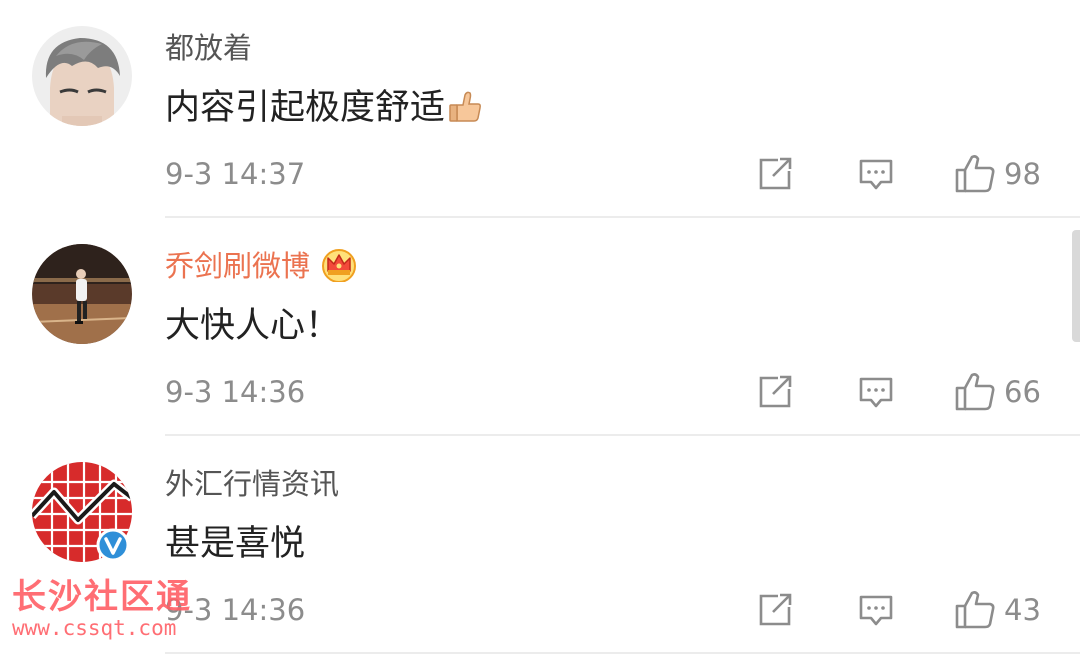 The height and width of the screenshot is (658, 1080). What do you see at coordinates (997, 392) in the screenshot?
I see `like-button: 66` at bounding box center [997, 392].